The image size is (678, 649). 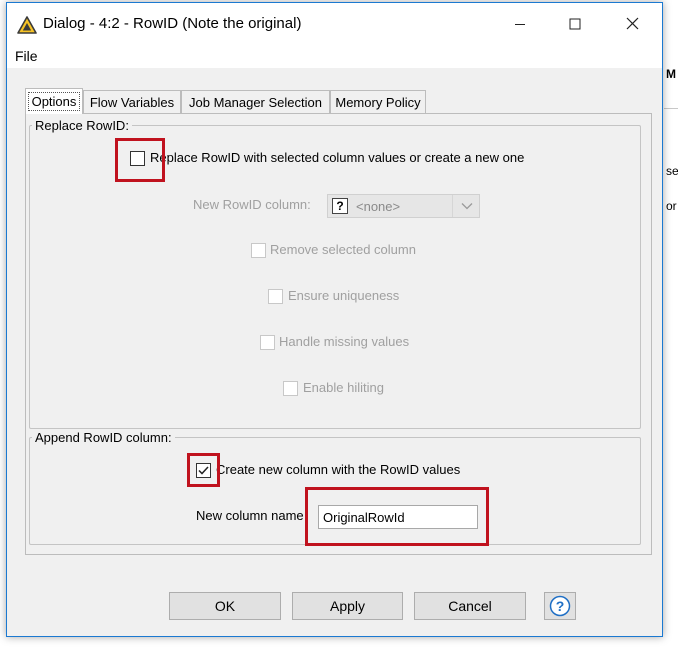 I want to click on ensure-uniqueness-checkbox, so click(x=275, y=296).